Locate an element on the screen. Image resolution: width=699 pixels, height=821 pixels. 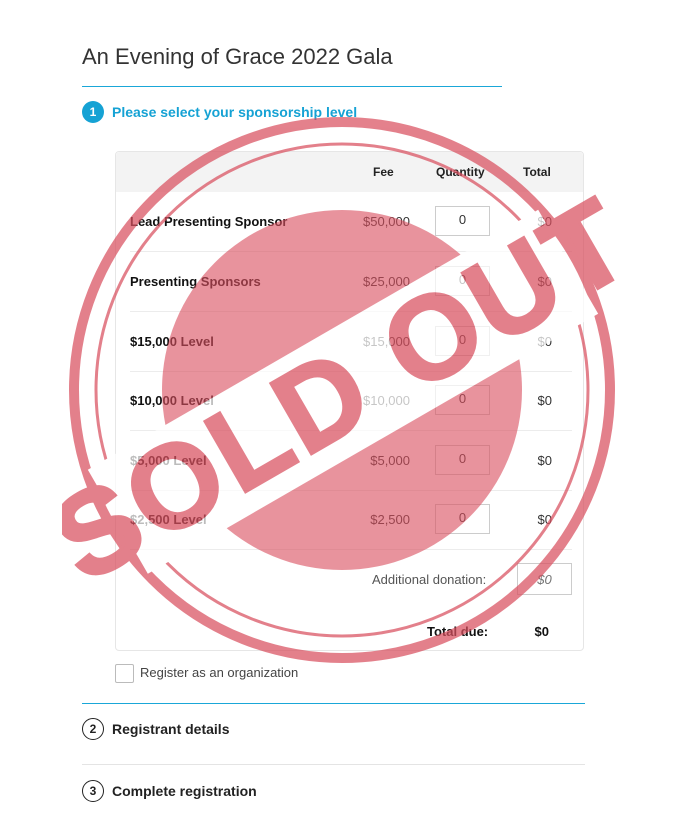
organization-checkbox-label: Register as an organization is located at coordinates (219, 672).